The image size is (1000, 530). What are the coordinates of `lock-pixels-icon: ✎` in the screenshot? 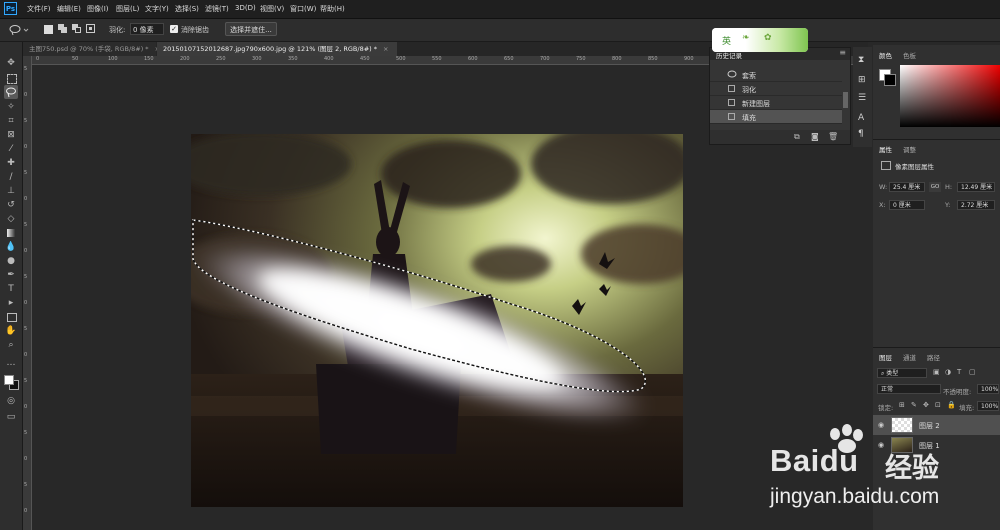 It's located at (914, 405).